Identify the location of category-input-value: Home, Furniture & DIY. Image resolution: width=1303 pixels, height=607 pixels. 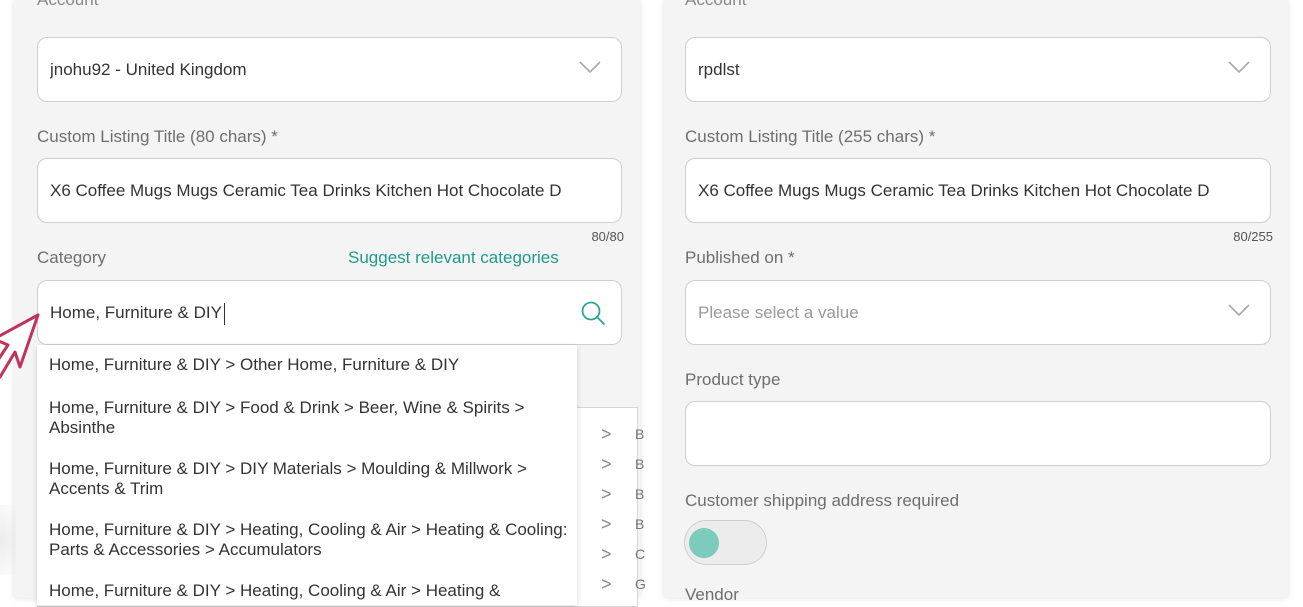
(136, 312).